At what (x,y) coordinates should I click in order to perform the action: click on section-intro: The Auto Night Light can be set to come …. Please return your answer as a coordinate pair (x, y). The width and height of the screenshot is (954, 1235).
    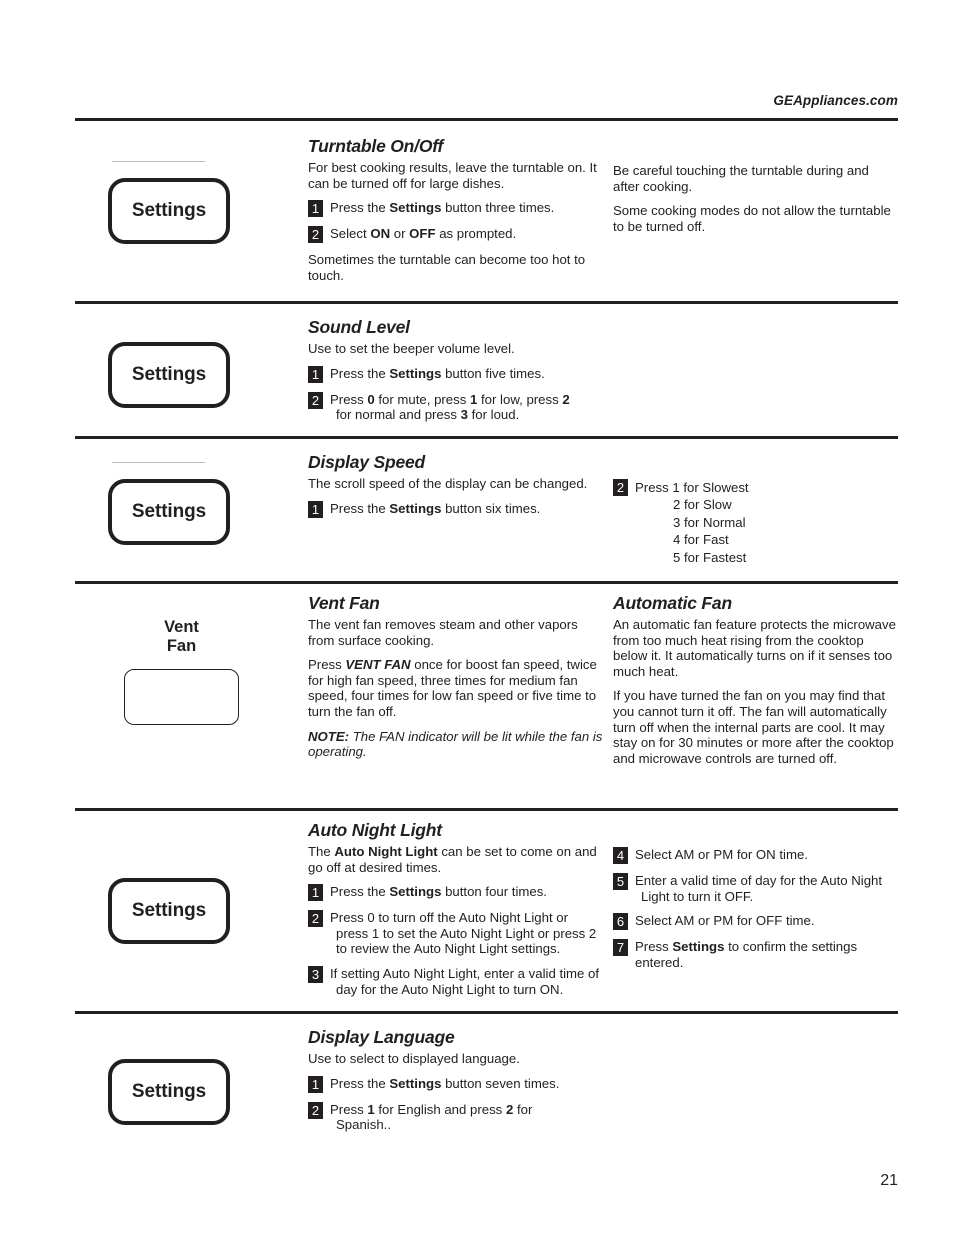
    Looking at the image, I should click on (452, 859).